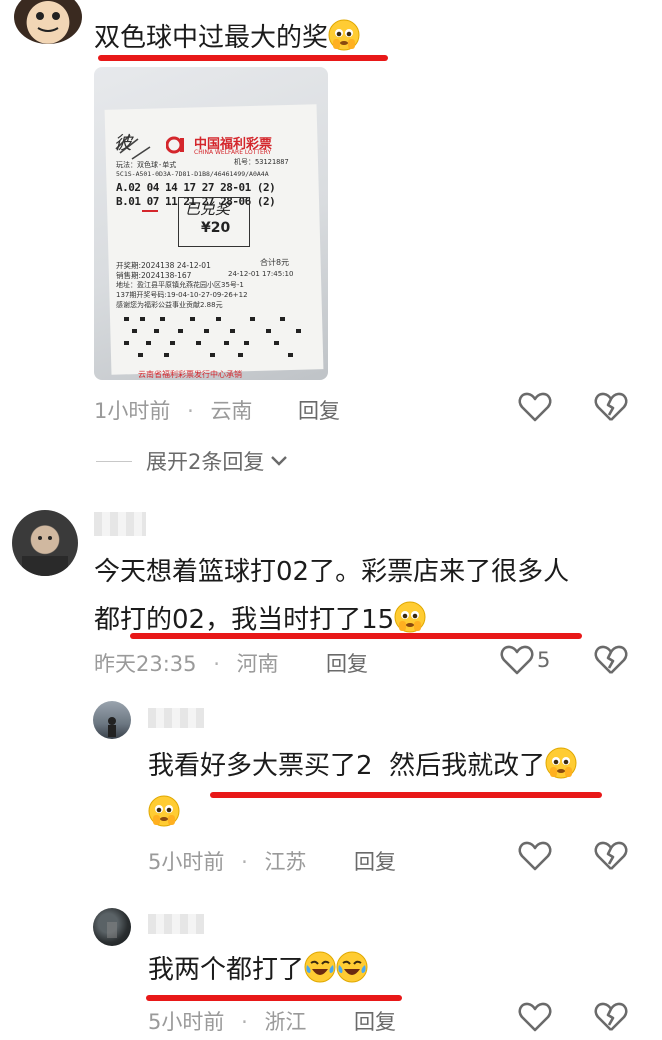  Describe the element at coordinates (190, 374) in the screenshot. I see `ticket-footer: 云南省福利彩票发行中心承销` at that location.